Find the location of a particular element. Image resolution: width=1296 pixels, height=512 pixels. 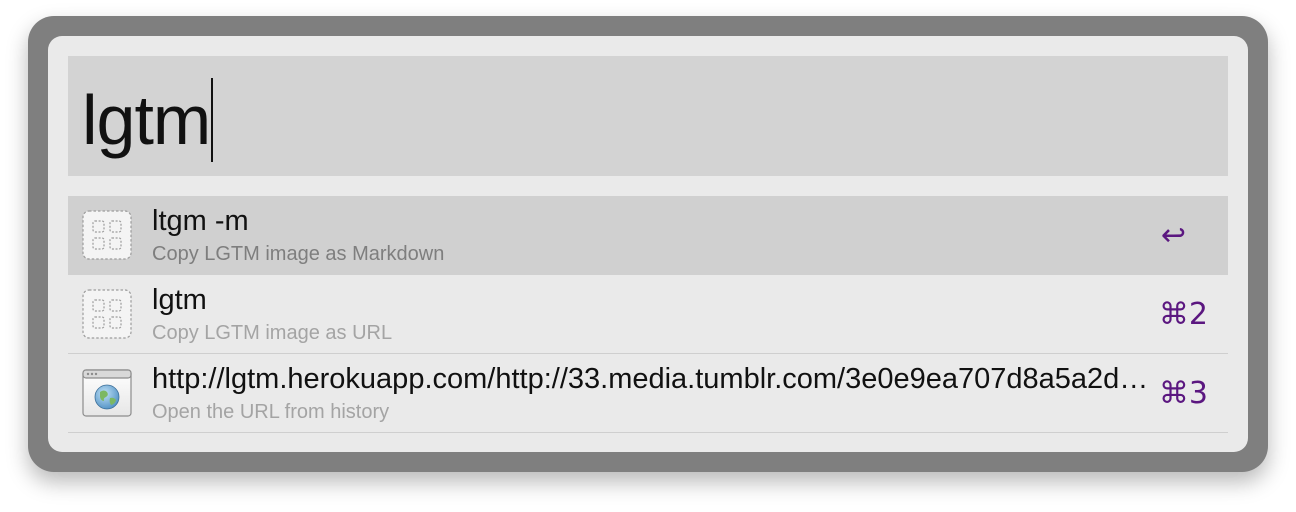

result-shortcut: ⌘3 is located at coordinates (1183, 393).